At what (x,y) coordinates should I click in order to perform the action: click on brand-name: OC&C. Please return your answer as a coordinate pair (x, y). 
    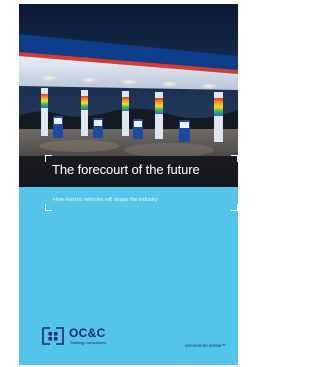
    Looking at the image, I should click on (87, 333).